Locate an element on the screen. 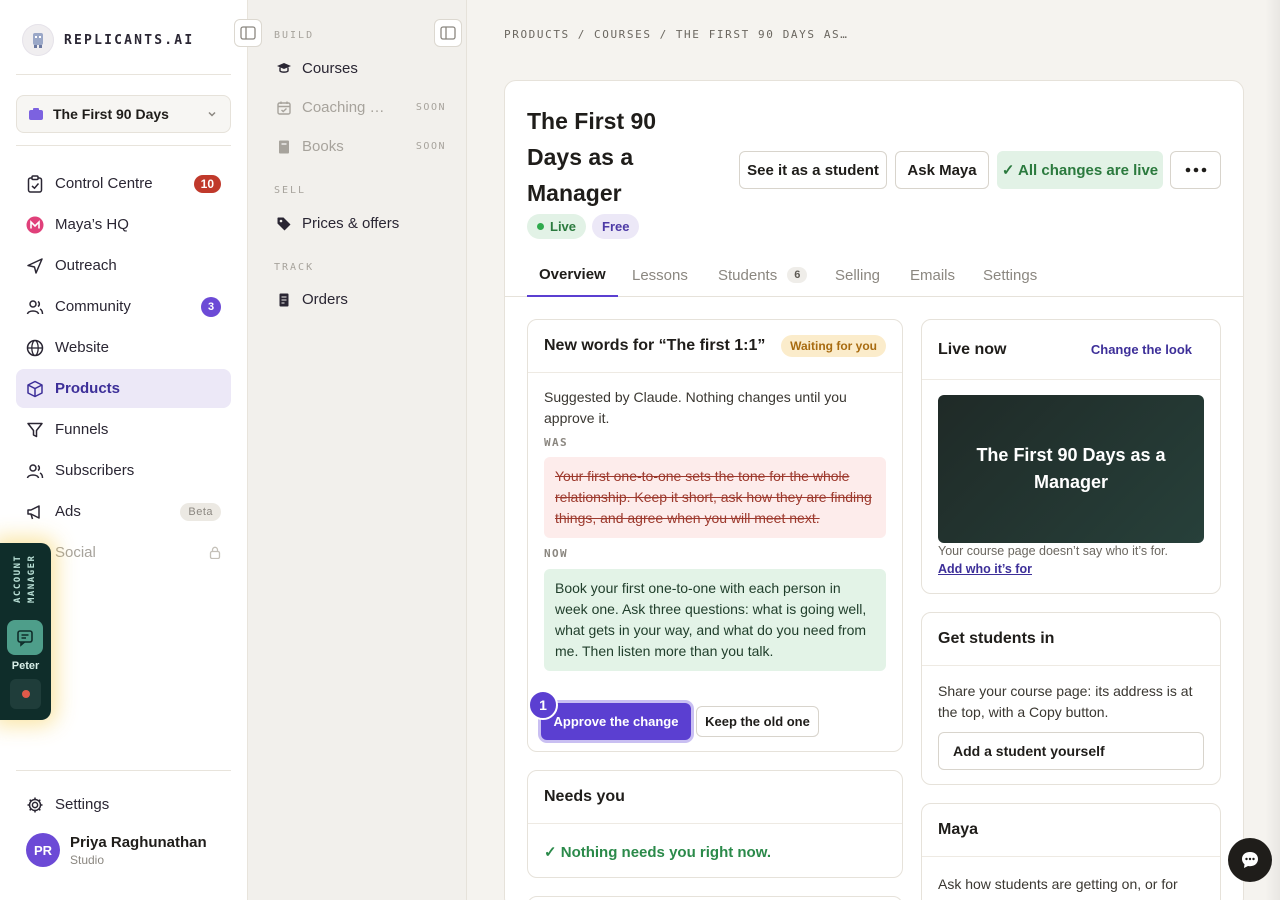 Image resolution: width=1280 pixels, height=900 pixels. tab-label: Selling is located at coordinates (858, 275).